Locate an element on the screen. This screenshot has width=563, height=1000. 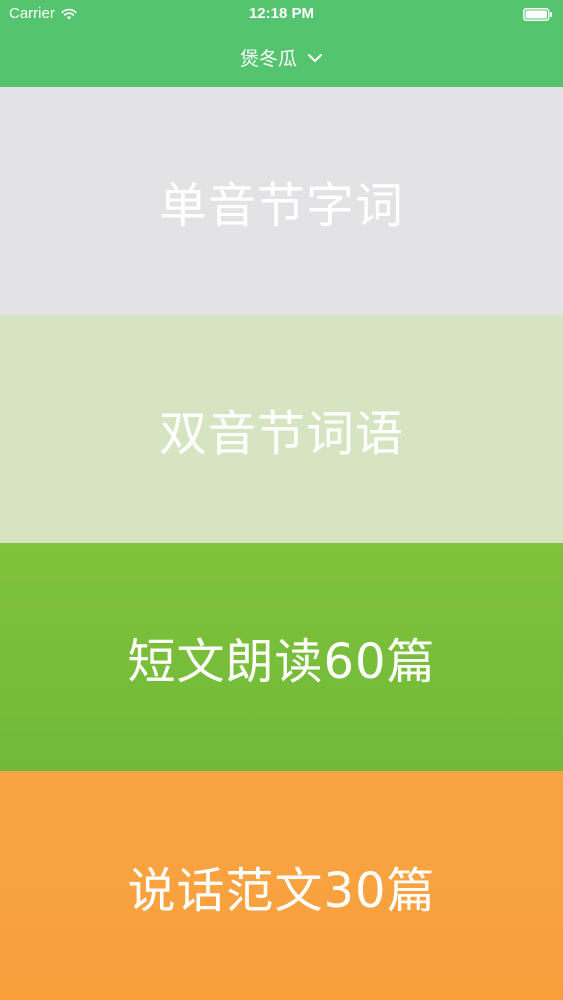
status-bar: Carrier 12:18 PM is located at coordinates (281, 14).